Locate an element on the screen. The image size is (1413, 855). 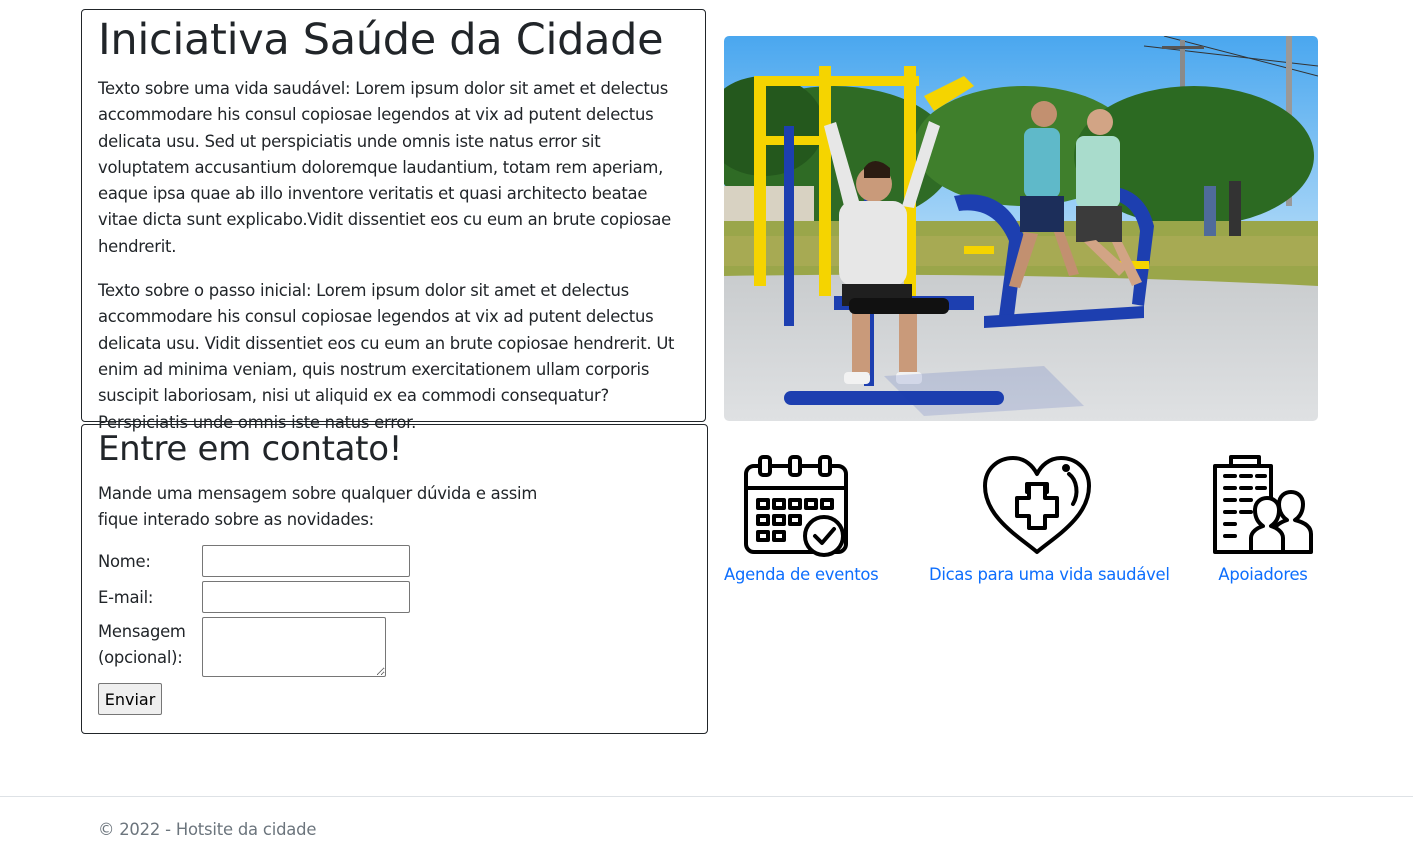
message-textarea is located at coordinates (294, 647).